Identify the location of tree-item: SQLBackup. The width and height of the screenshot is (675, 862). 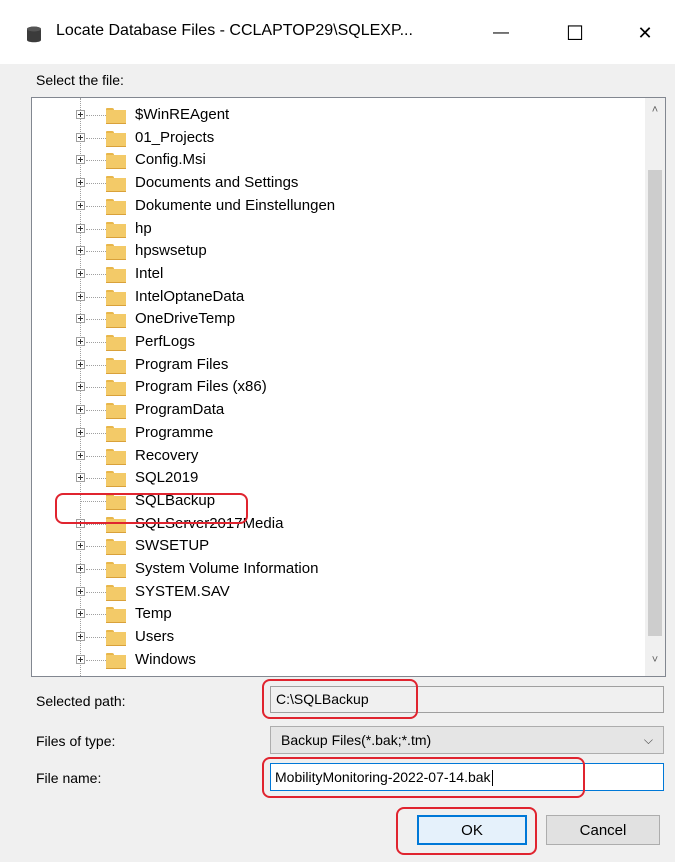
(332, 501).